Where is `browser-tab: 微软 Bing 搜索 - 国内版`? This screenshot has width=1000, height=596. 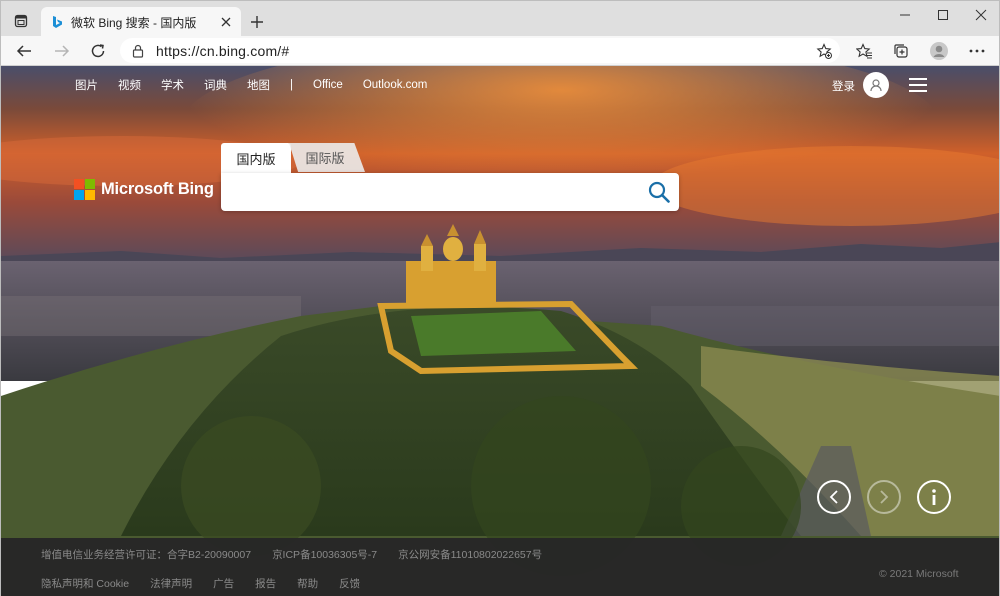 browser-tab: 微软 Bing 搜索 - 国内版 is located at coordinates (141, 22).